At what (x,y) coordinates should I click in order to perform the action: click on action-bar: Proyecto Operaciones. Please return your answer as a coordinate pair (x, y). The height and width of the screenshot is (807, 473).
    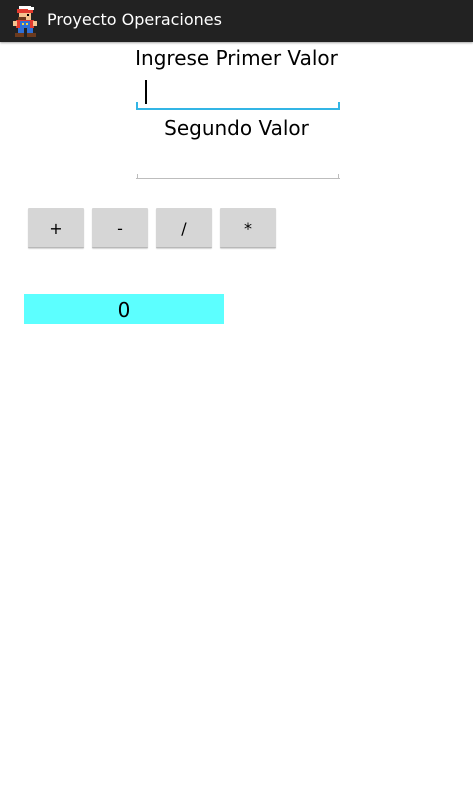
    Looking at the image, I should click on (236, 21).